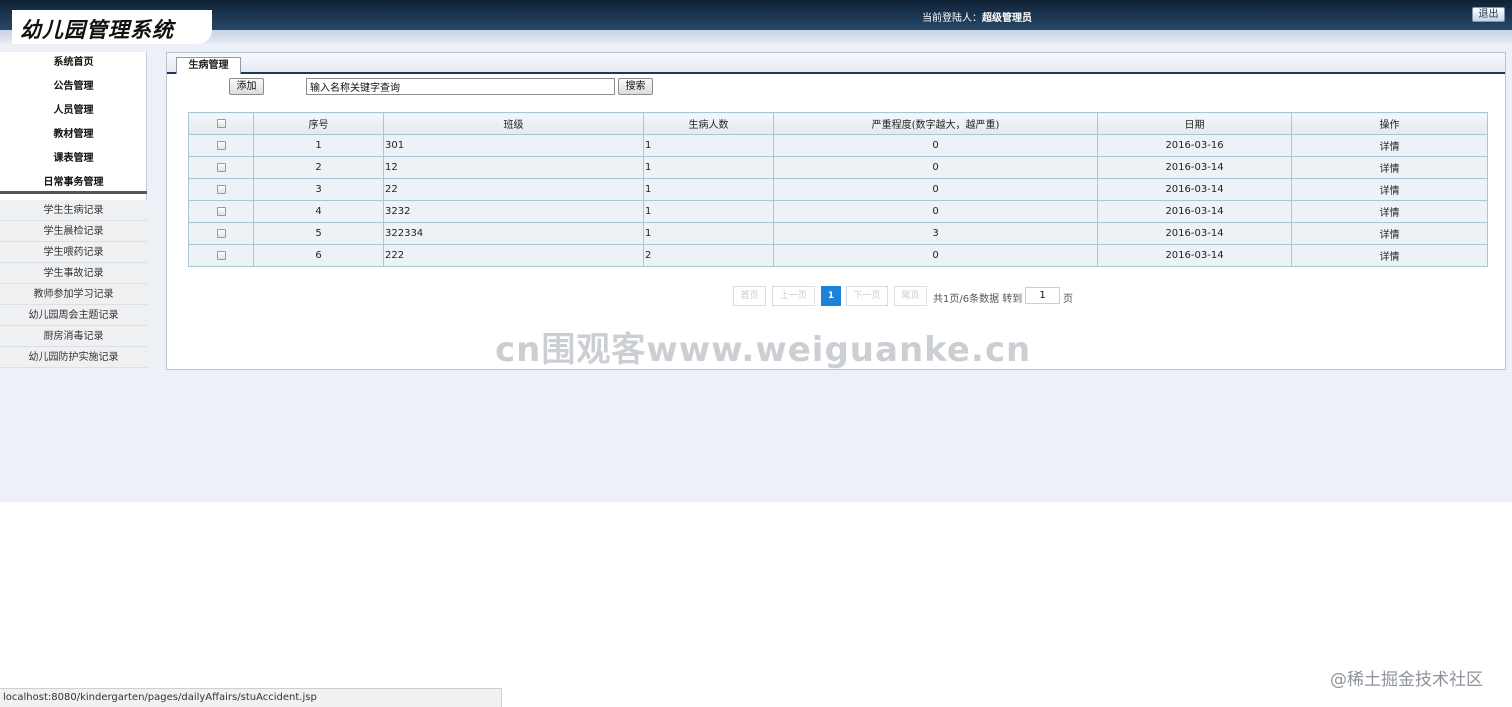 Image resolution: width=1512 pixels, height=707 pixels. I want to click on cell-date: 2016-03-16, so click(1194, 145).